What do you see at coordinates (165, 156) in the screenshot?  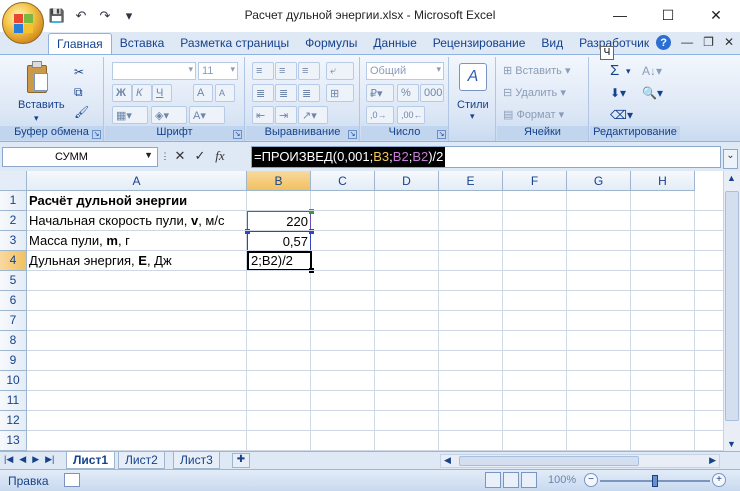 I see `formula-options-icon: ⋮` at bounding box center [165, 156].